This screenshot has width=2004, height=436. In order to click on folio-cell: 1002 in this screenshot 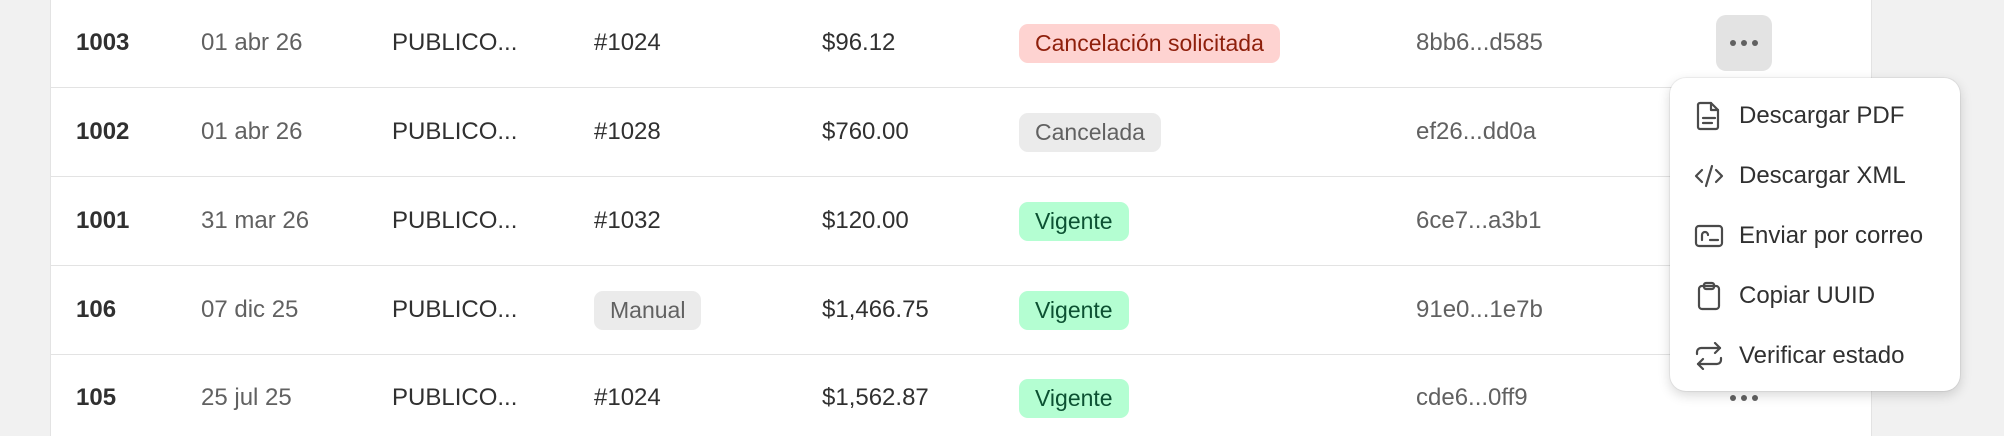, I will do `click(103, 131)`.